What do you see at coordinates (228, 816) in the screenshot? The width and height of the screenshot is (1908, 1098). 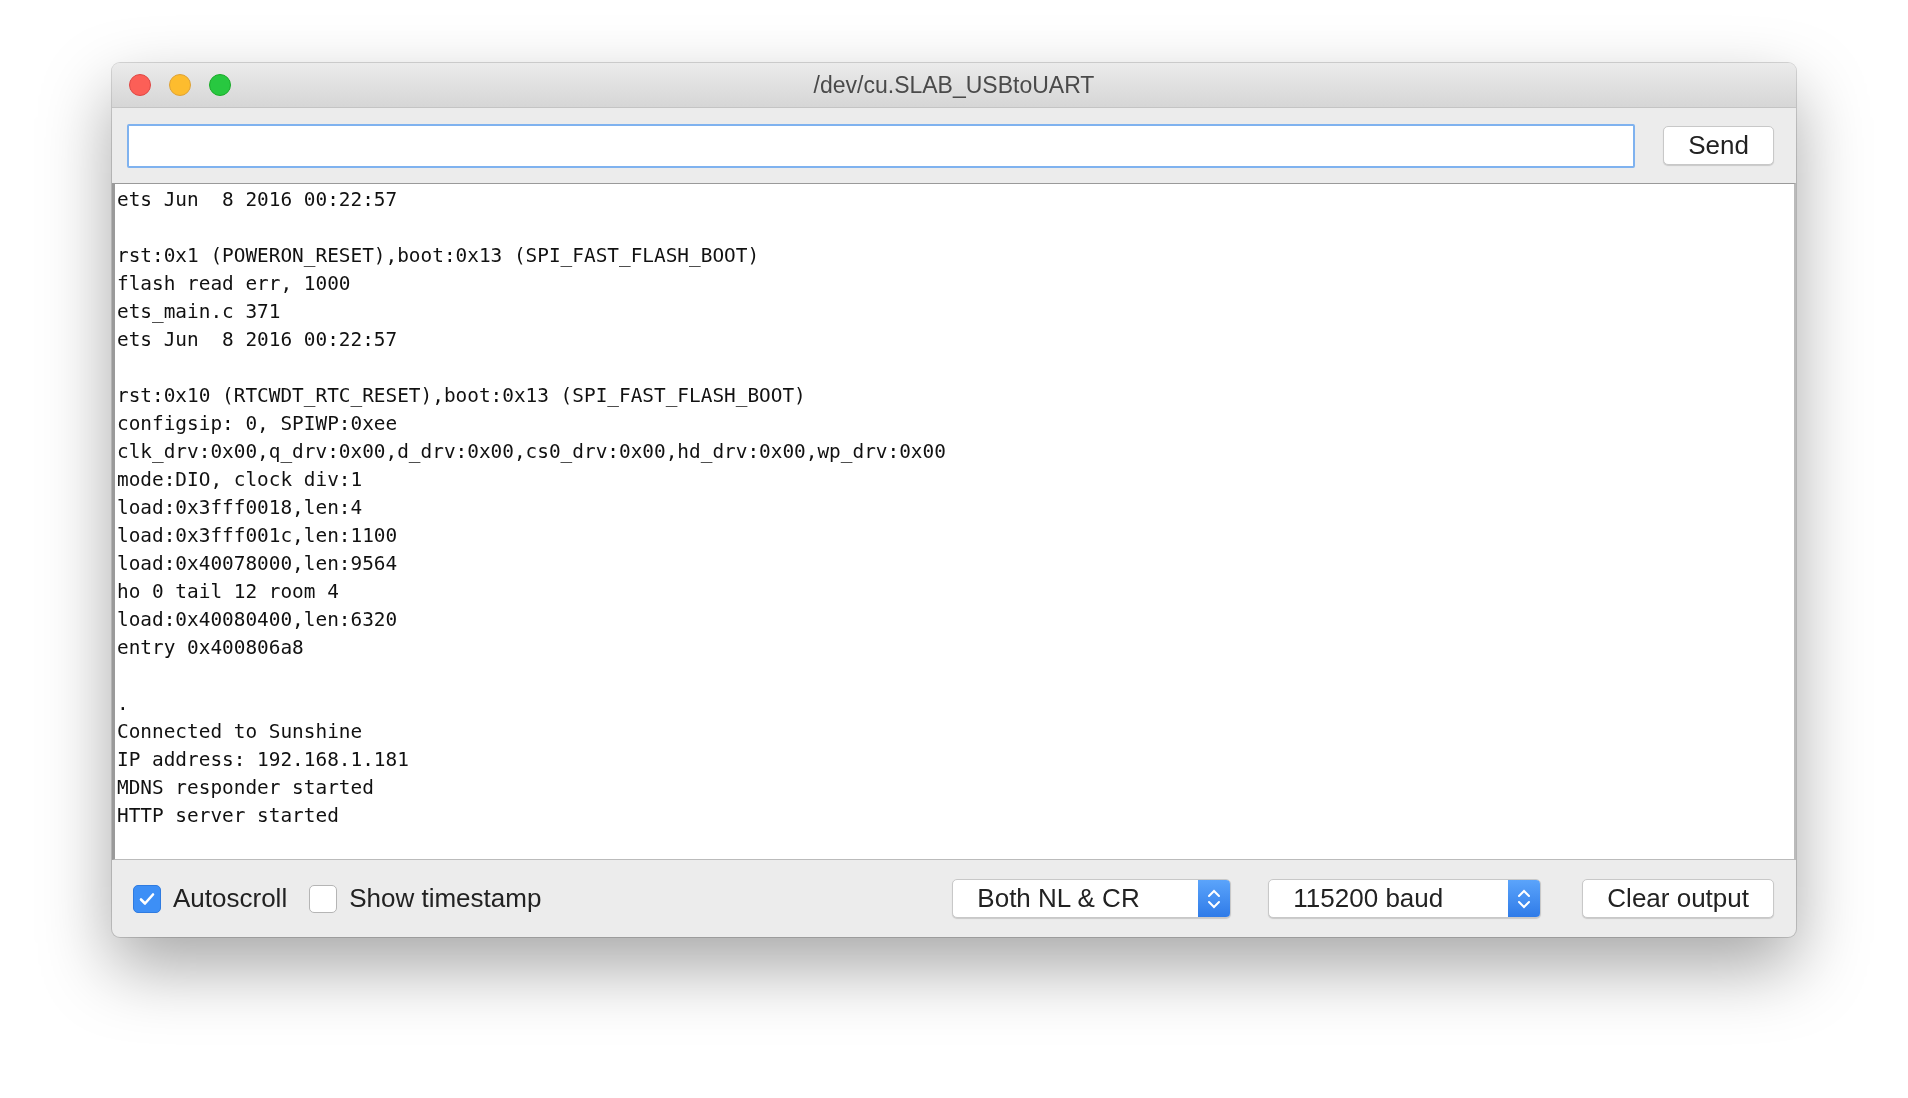 I see `output-line: HTTP server started` at bounding box center [228, 816].